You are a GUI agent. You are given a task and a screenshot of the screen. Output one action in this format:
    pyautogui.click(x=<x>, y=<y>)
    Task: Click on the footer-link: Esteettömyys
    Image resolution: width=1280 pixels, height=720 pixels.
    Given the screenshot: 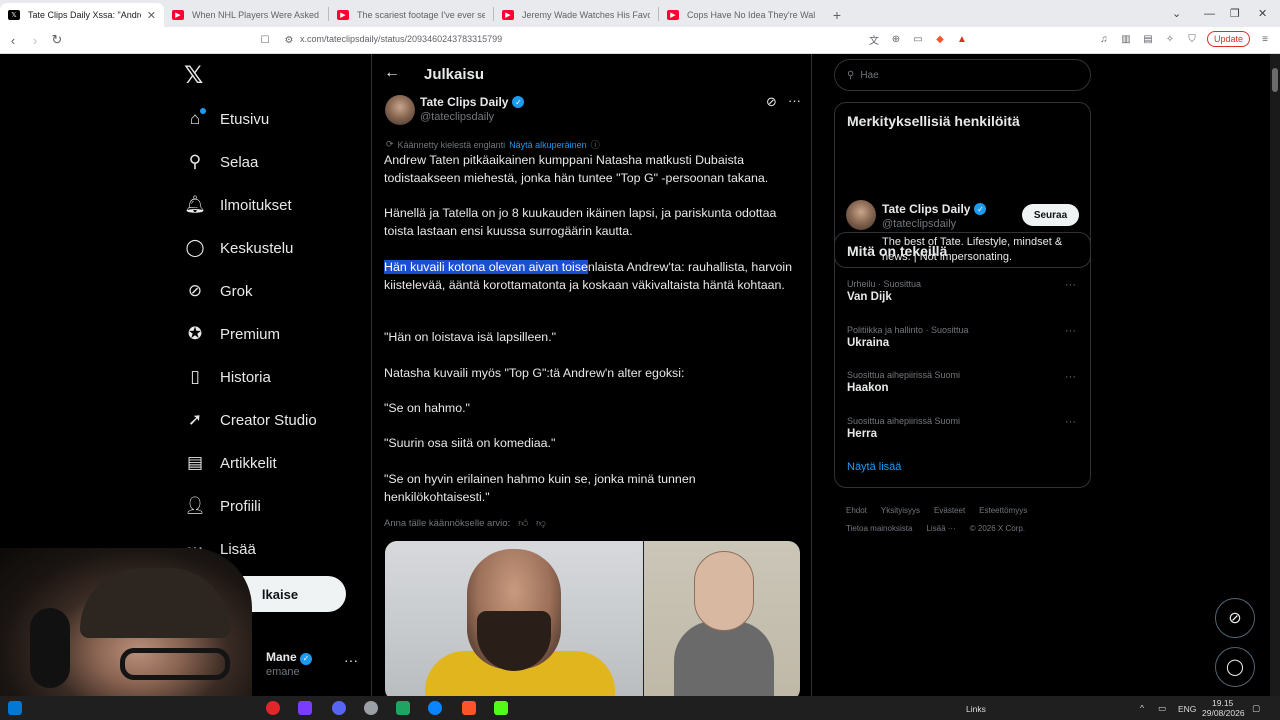 What is the action you would take?
    pyautogui.click(x=1003, y=510)
    